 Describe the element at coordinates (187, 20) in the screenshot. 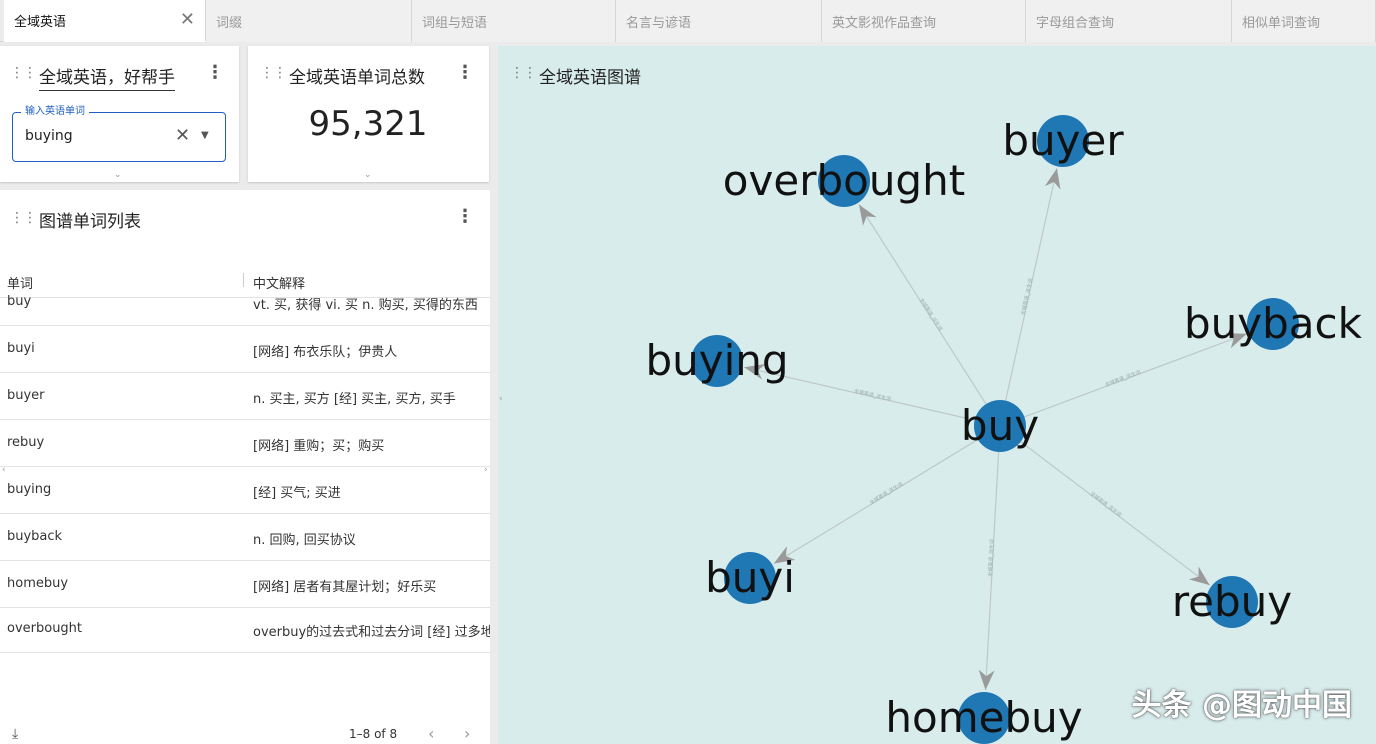

I see `close-icon: ✕` at that location.